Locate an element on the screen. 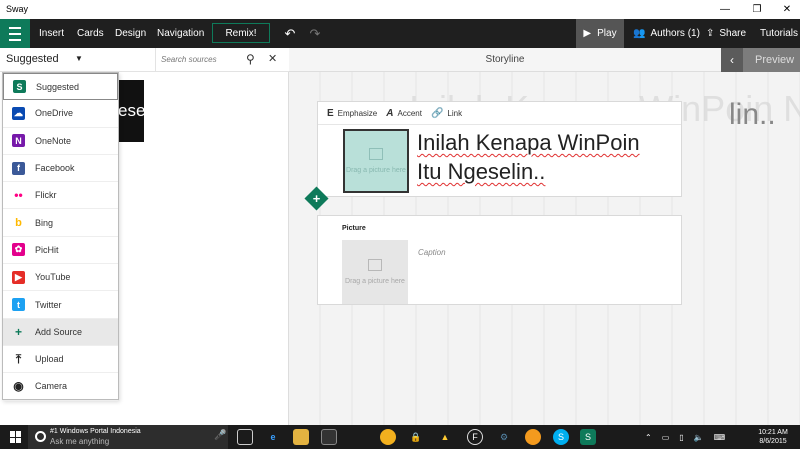 This screenshot has height=449, width=800. remix-button: Remix! is located at coordinates (241, 33).